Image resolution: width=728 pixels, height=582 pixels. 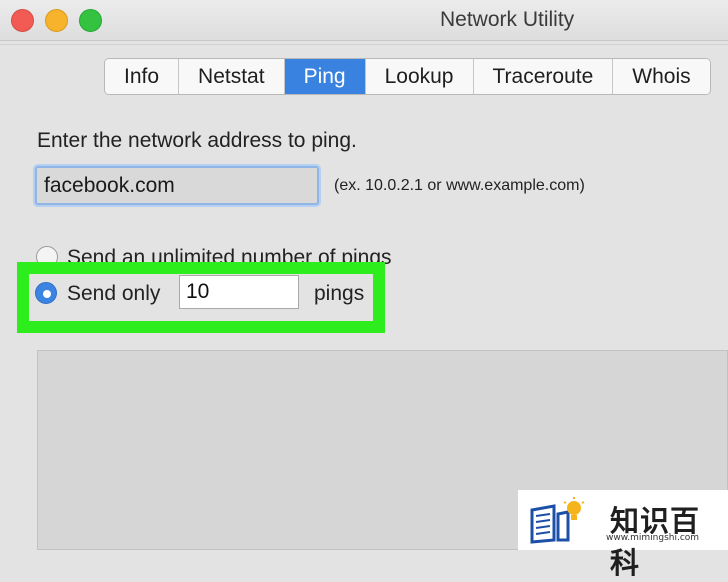 What do you see at coordinates (56, 20) in the screenshot?
I see `minimize-window-button` at bounding box center [56, 20].